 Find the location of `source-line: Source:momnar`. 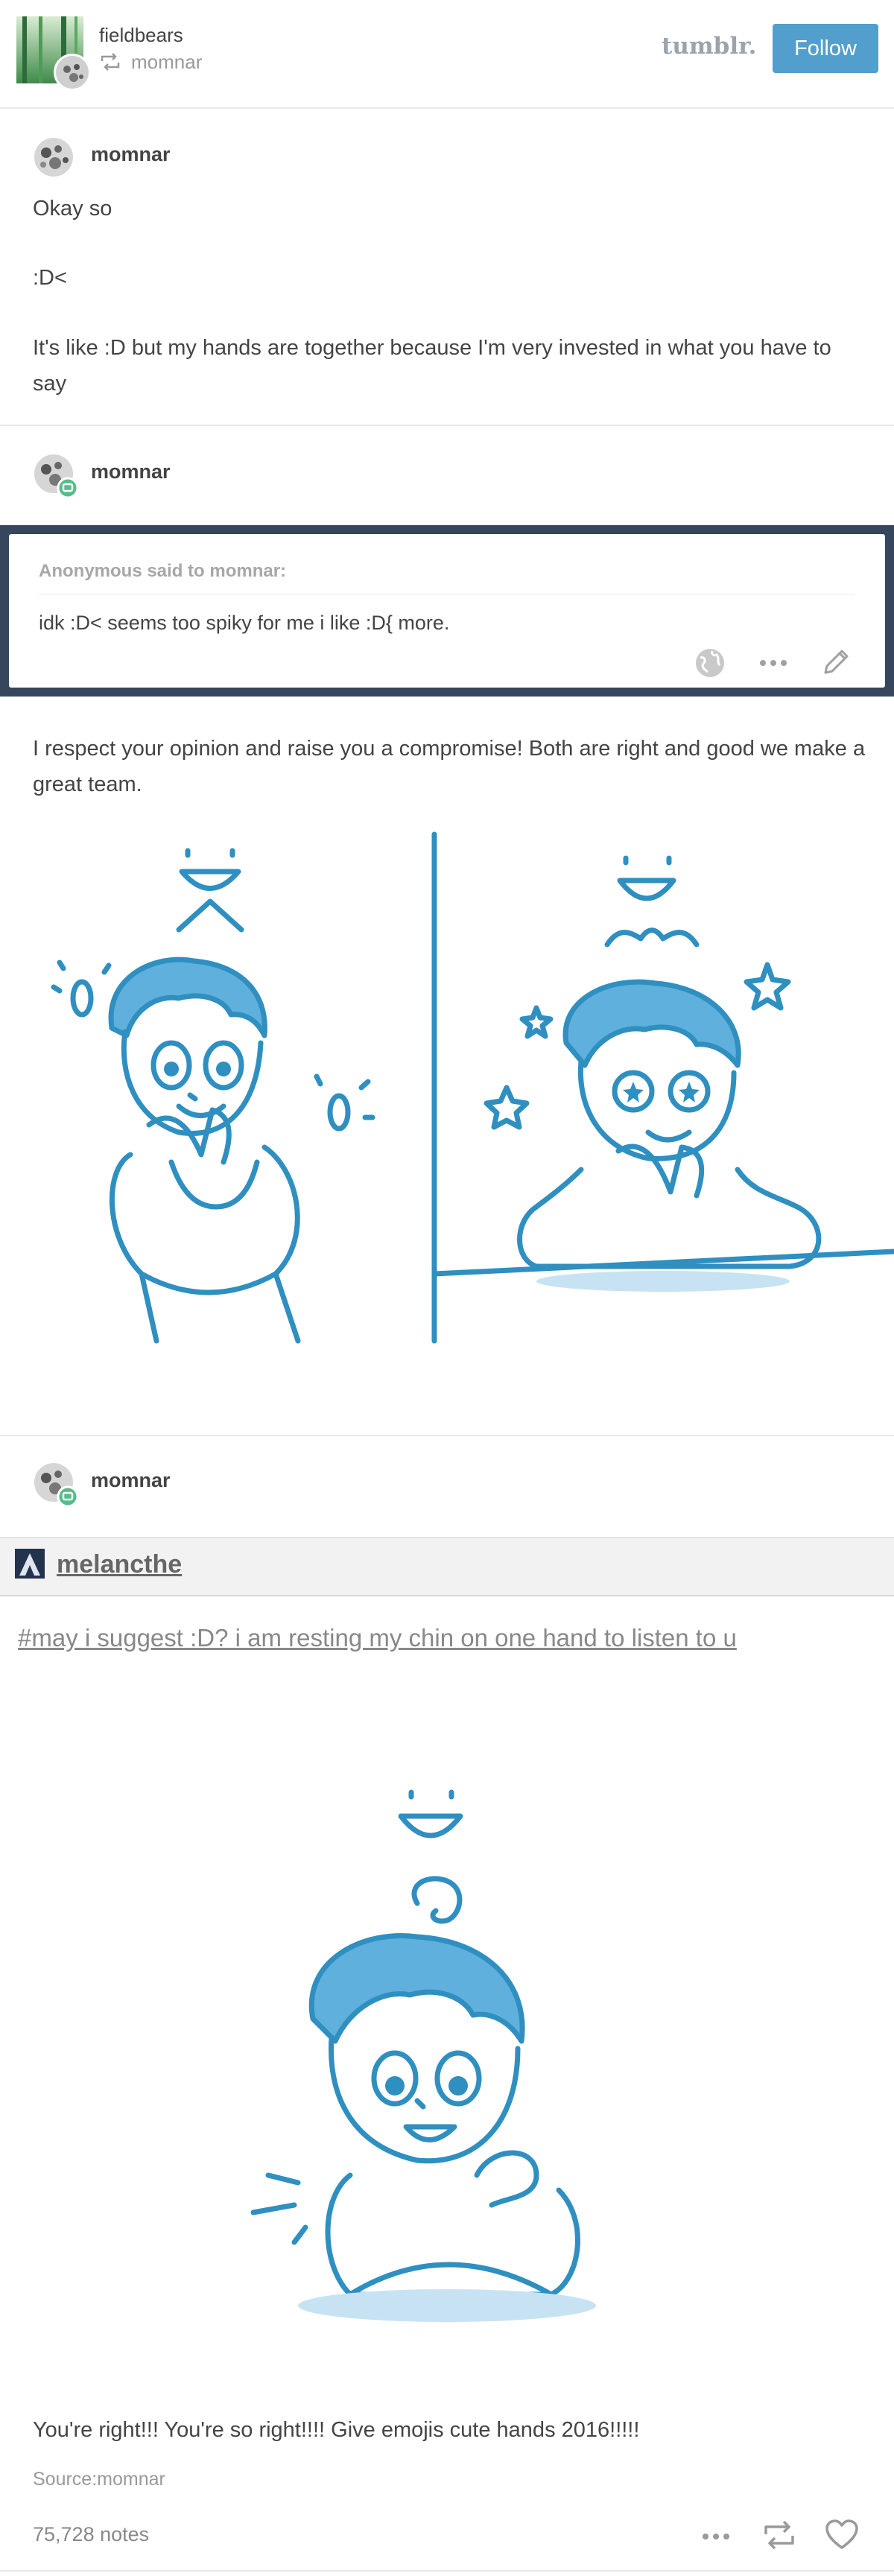

source-line: Source:momnar is located at coordinates (99, 2480).